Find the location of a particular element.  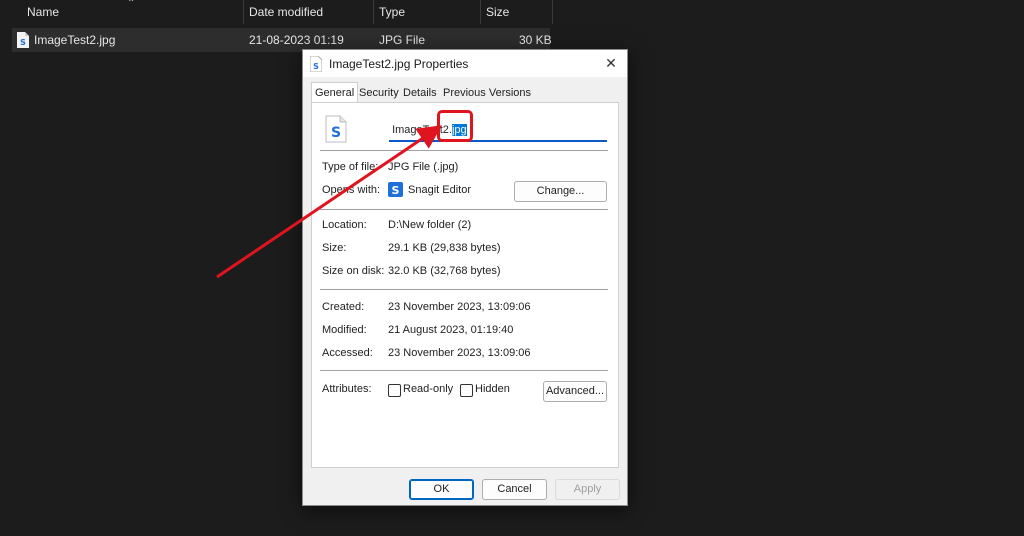

size-on-disk-value: 32.0 KB (32,768 bytes) is located at coordinates (444, 271).